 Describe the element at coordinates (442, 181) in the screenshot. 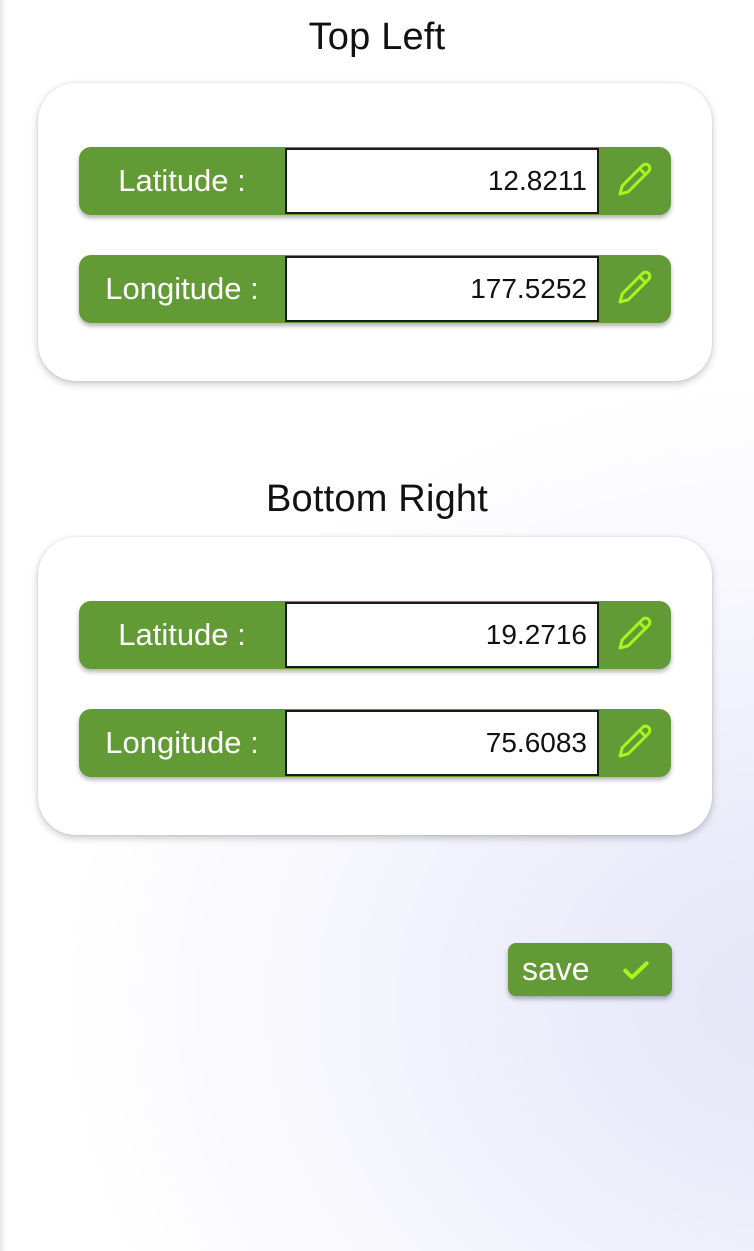

I see `top-left-latitude-input` at that location.